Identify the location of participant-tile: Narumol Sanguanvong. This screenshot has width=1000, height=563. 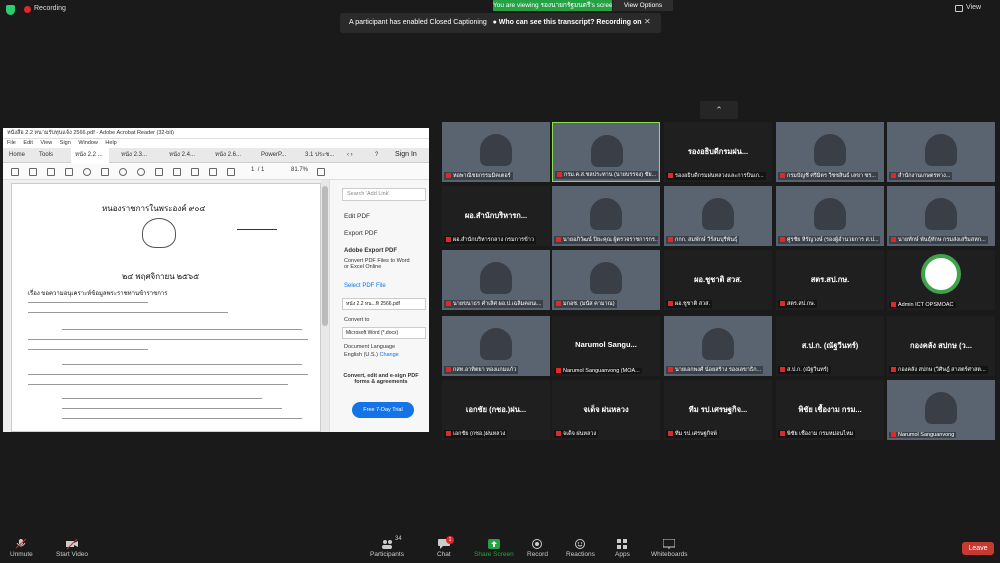
(941, 410).